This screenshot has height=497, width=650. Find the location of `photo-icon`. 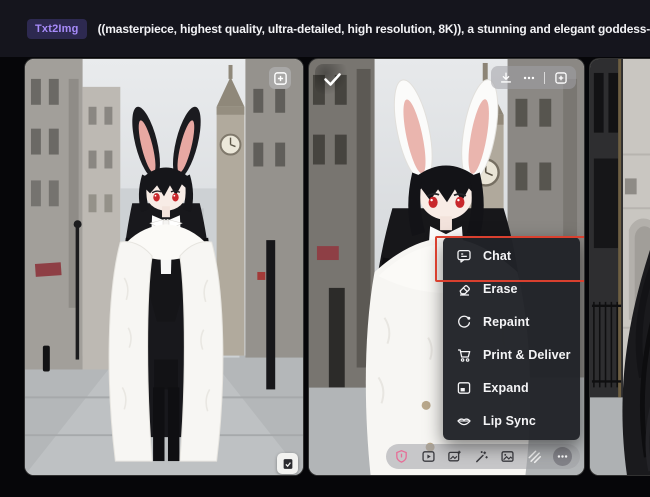

photo-icon is located at coordinates (507, 456).